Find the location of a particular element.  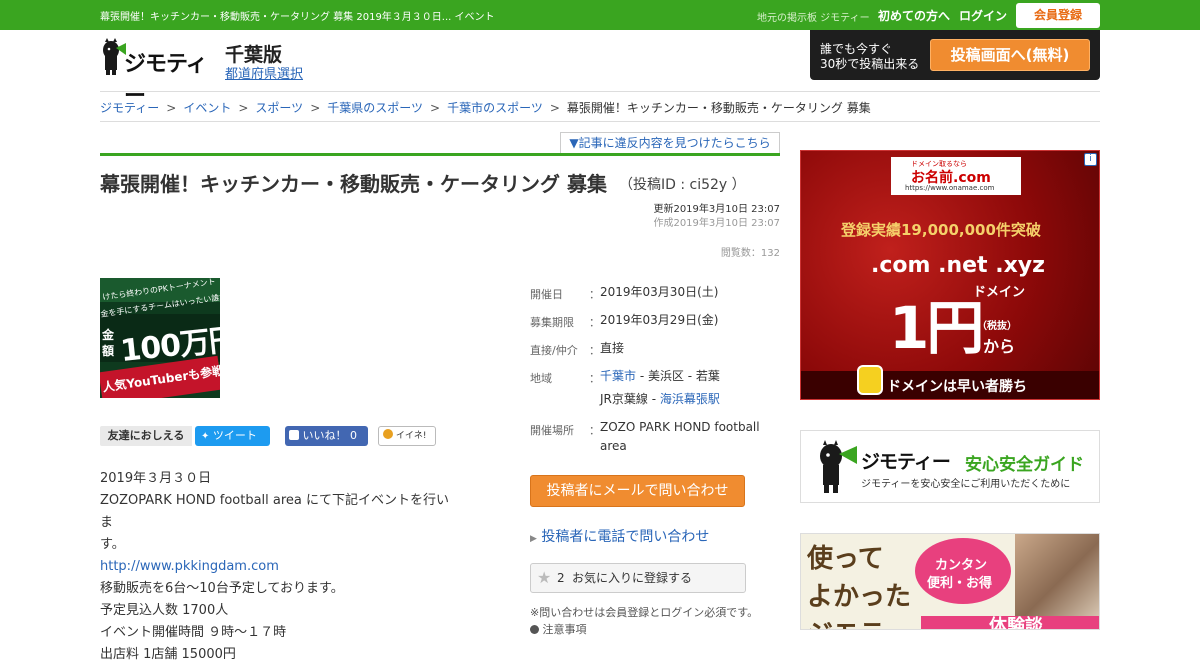

area-line: JR京葉線 is located at coordinates (624, 399).